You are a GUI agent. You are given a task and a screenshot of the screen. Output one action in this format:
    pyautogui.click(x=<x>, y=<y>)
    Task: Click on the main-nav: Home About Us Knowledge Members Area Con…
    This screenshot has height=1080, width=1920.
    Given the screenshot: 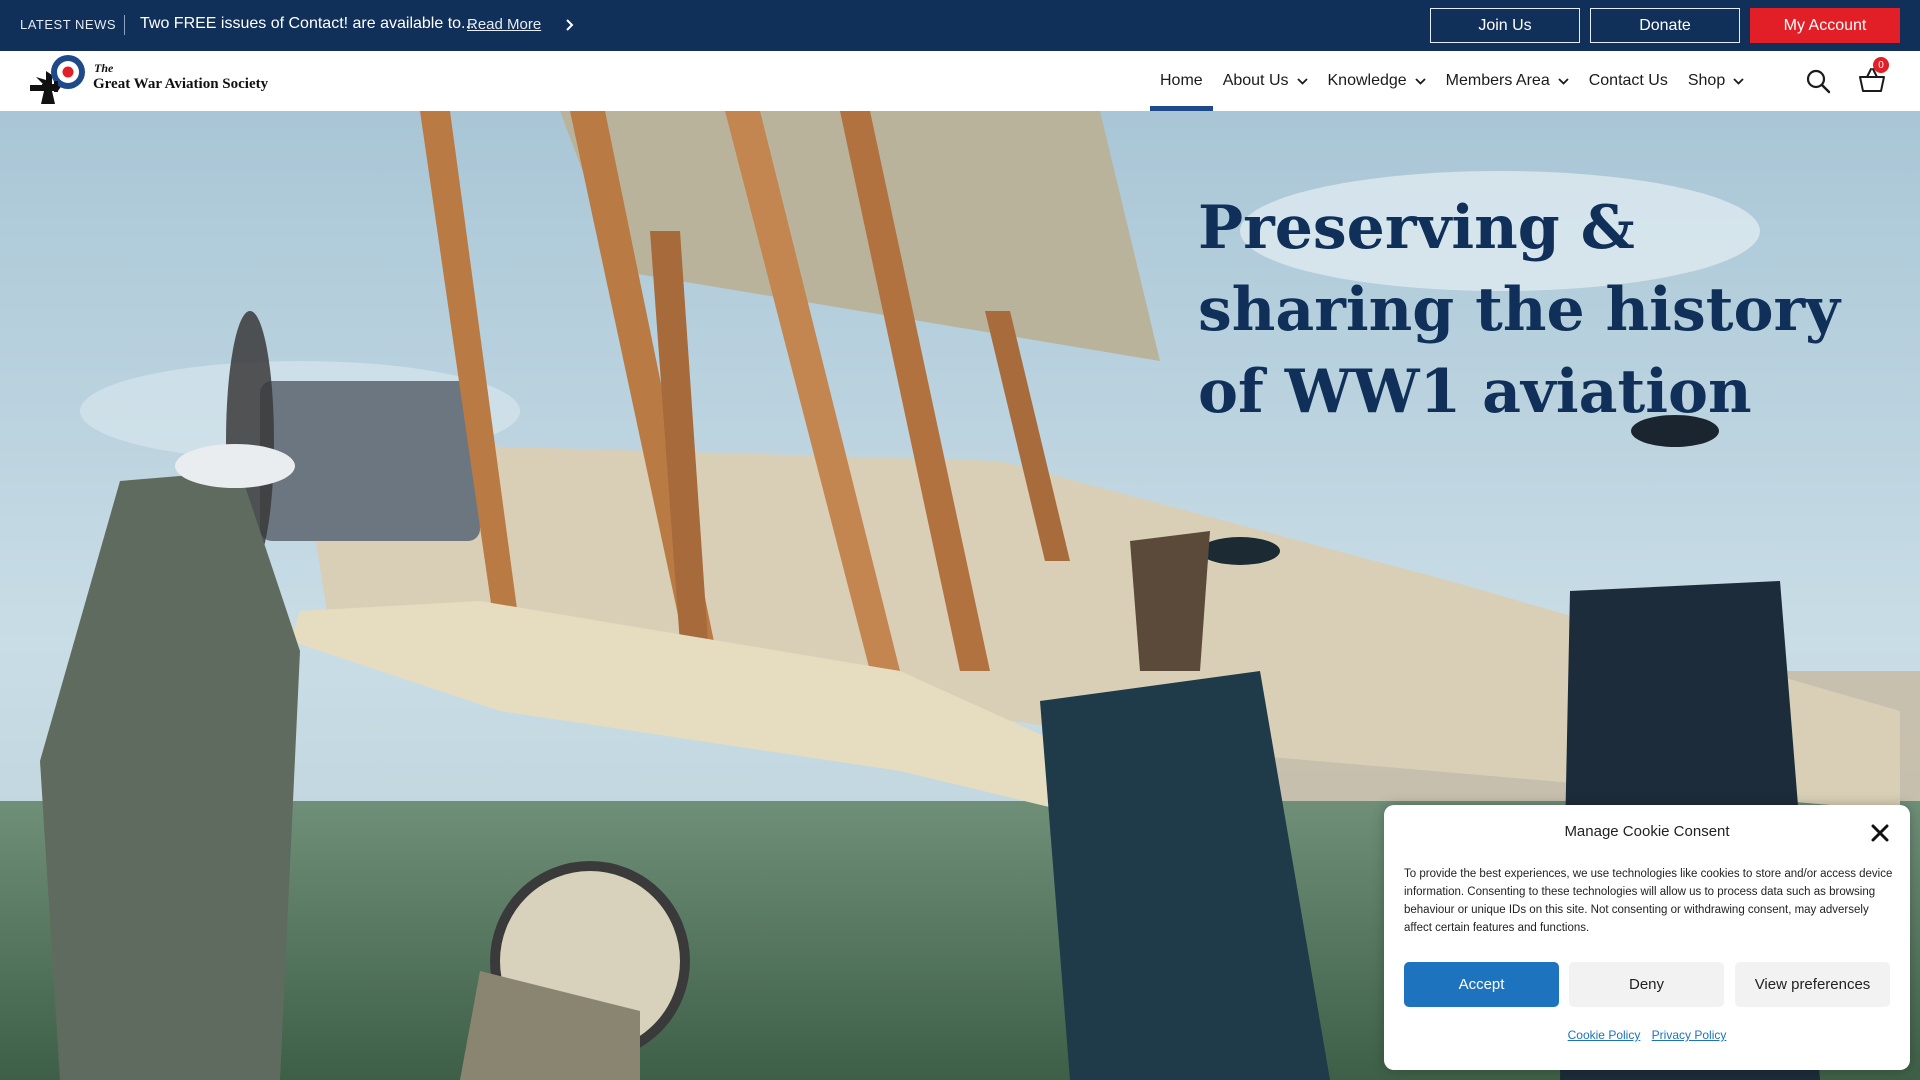 What is the action you would take?
    pyautogui.click(x=1452, y=81)
    